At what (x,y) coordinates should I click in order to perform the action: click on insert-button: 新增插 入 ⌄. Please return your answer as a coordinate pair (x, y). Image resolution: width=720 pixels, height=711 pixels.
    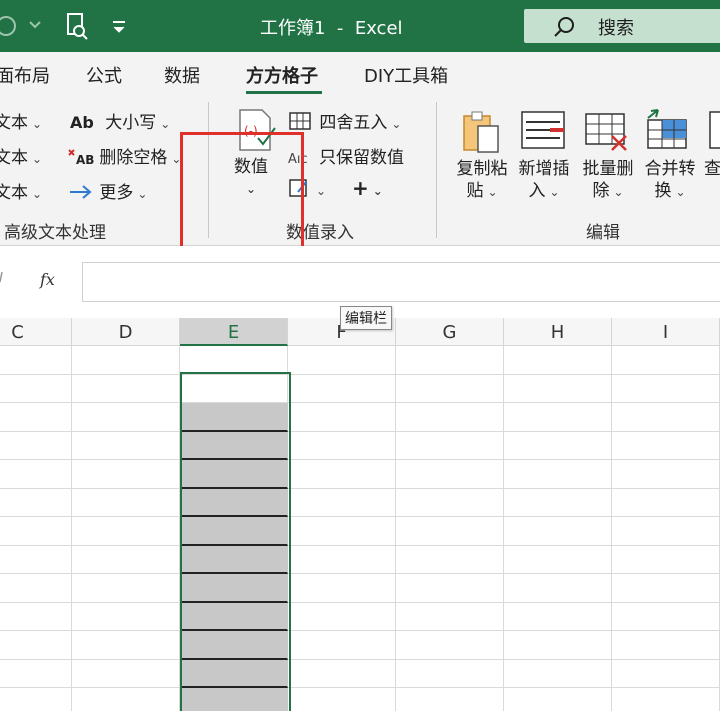
    Looking at the image, I should click on (544, 156).